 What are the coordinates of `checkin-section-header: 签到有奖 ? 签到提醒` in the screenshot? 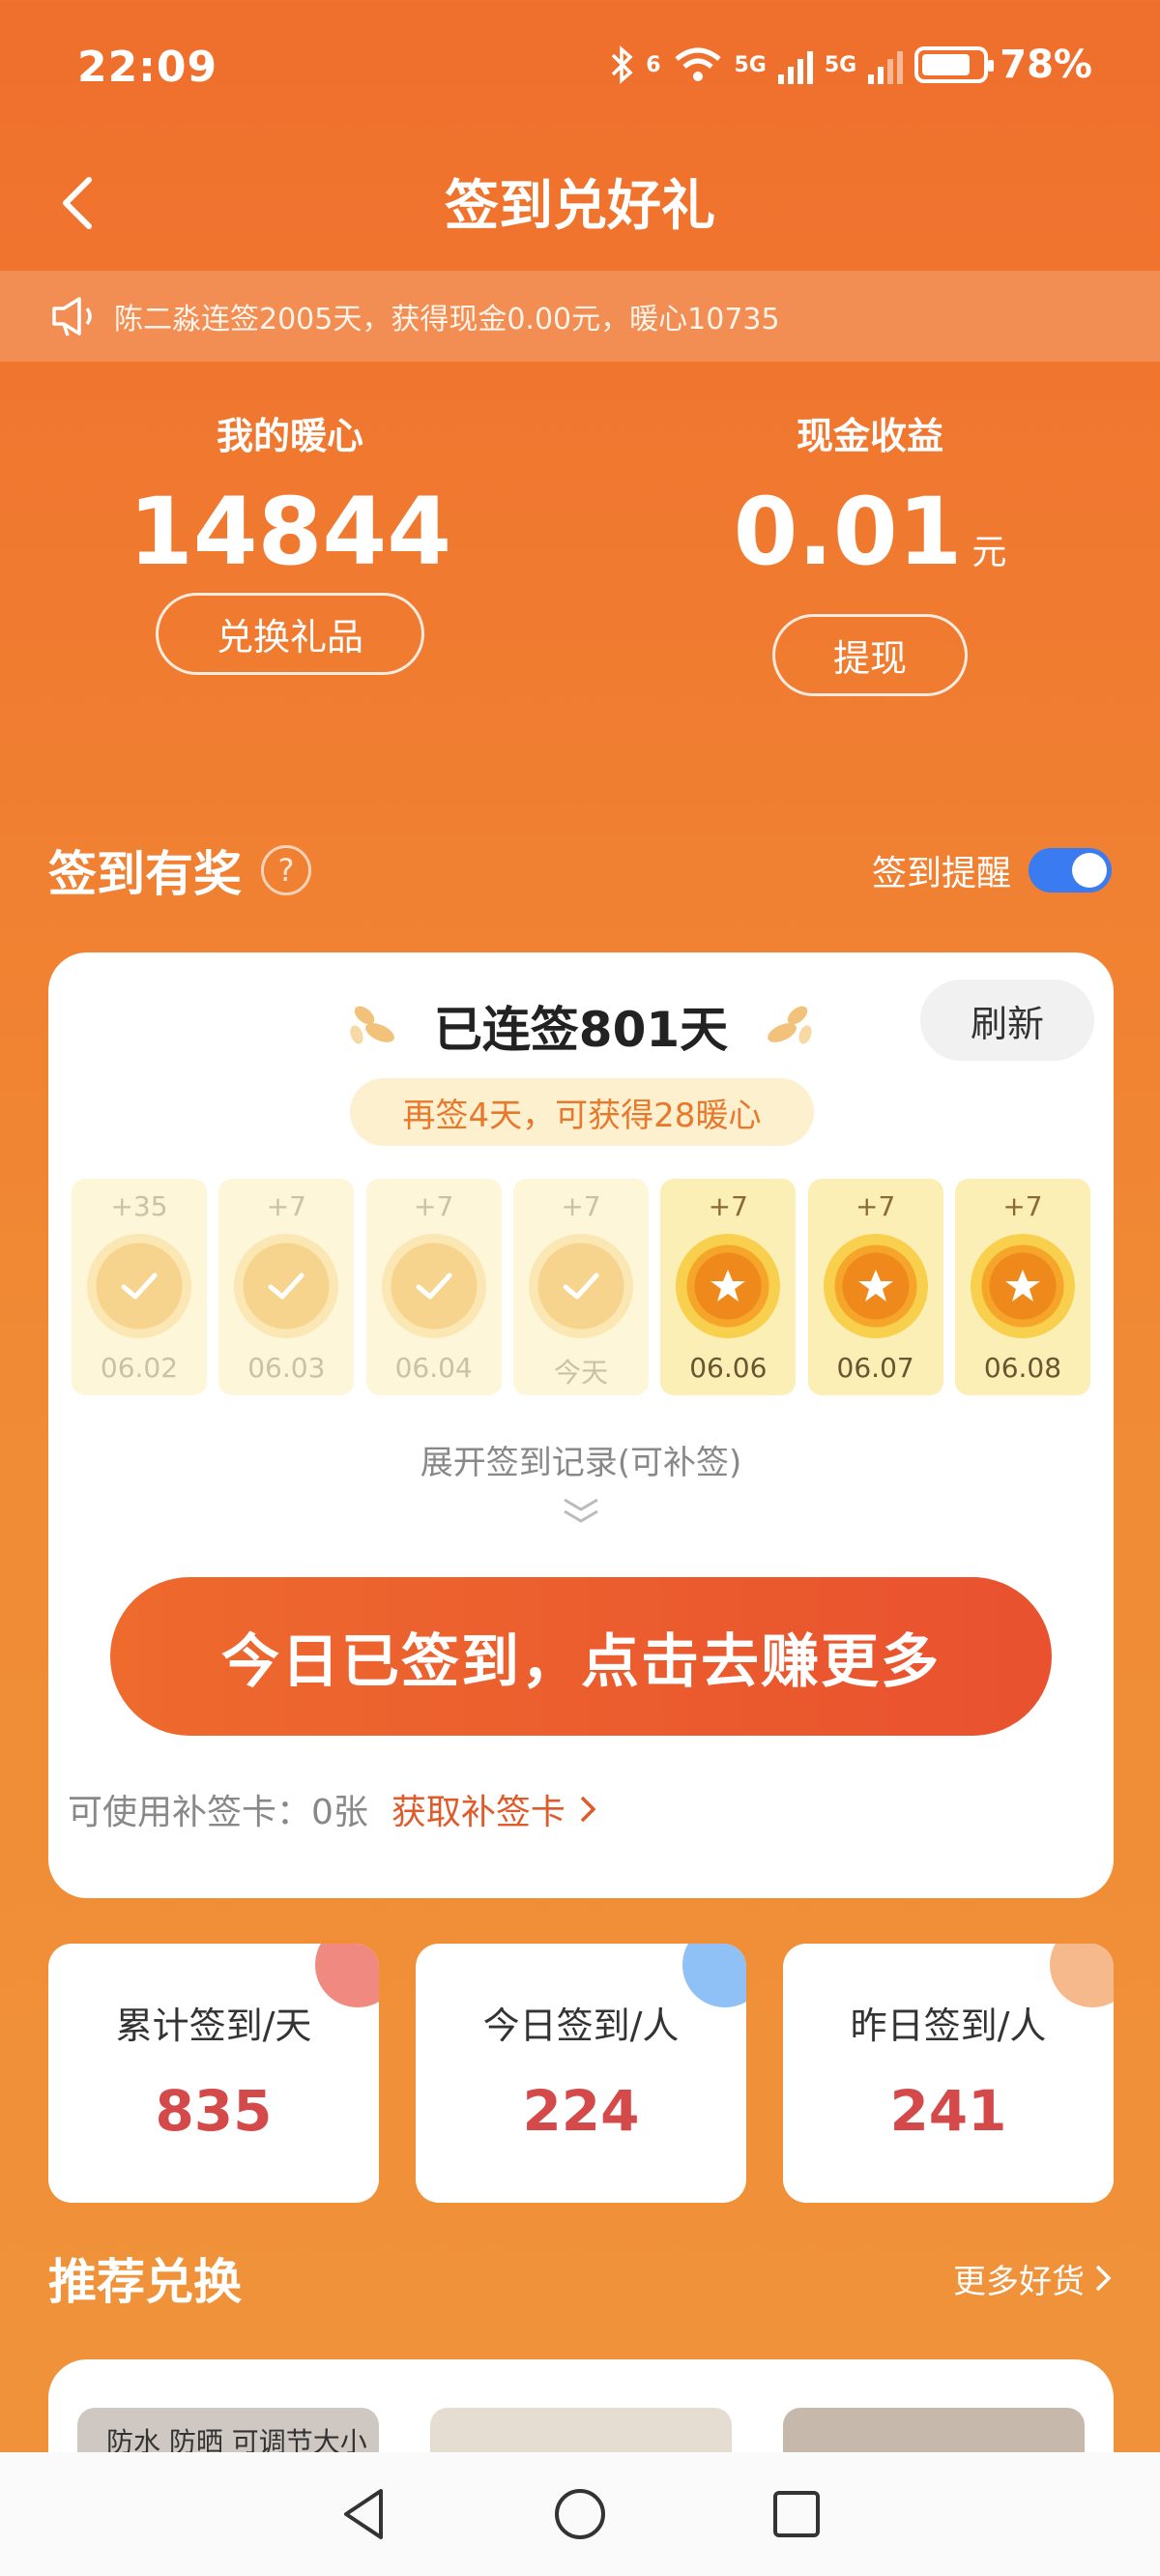 It's located at (580, 870).